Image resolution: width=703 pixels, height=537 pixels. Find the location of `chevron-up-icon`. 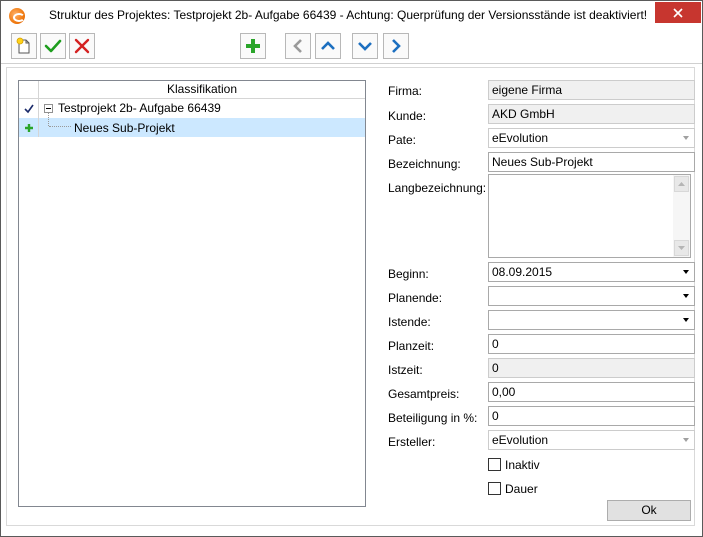

chevron-up-icon is located at coordinates (328, 45).